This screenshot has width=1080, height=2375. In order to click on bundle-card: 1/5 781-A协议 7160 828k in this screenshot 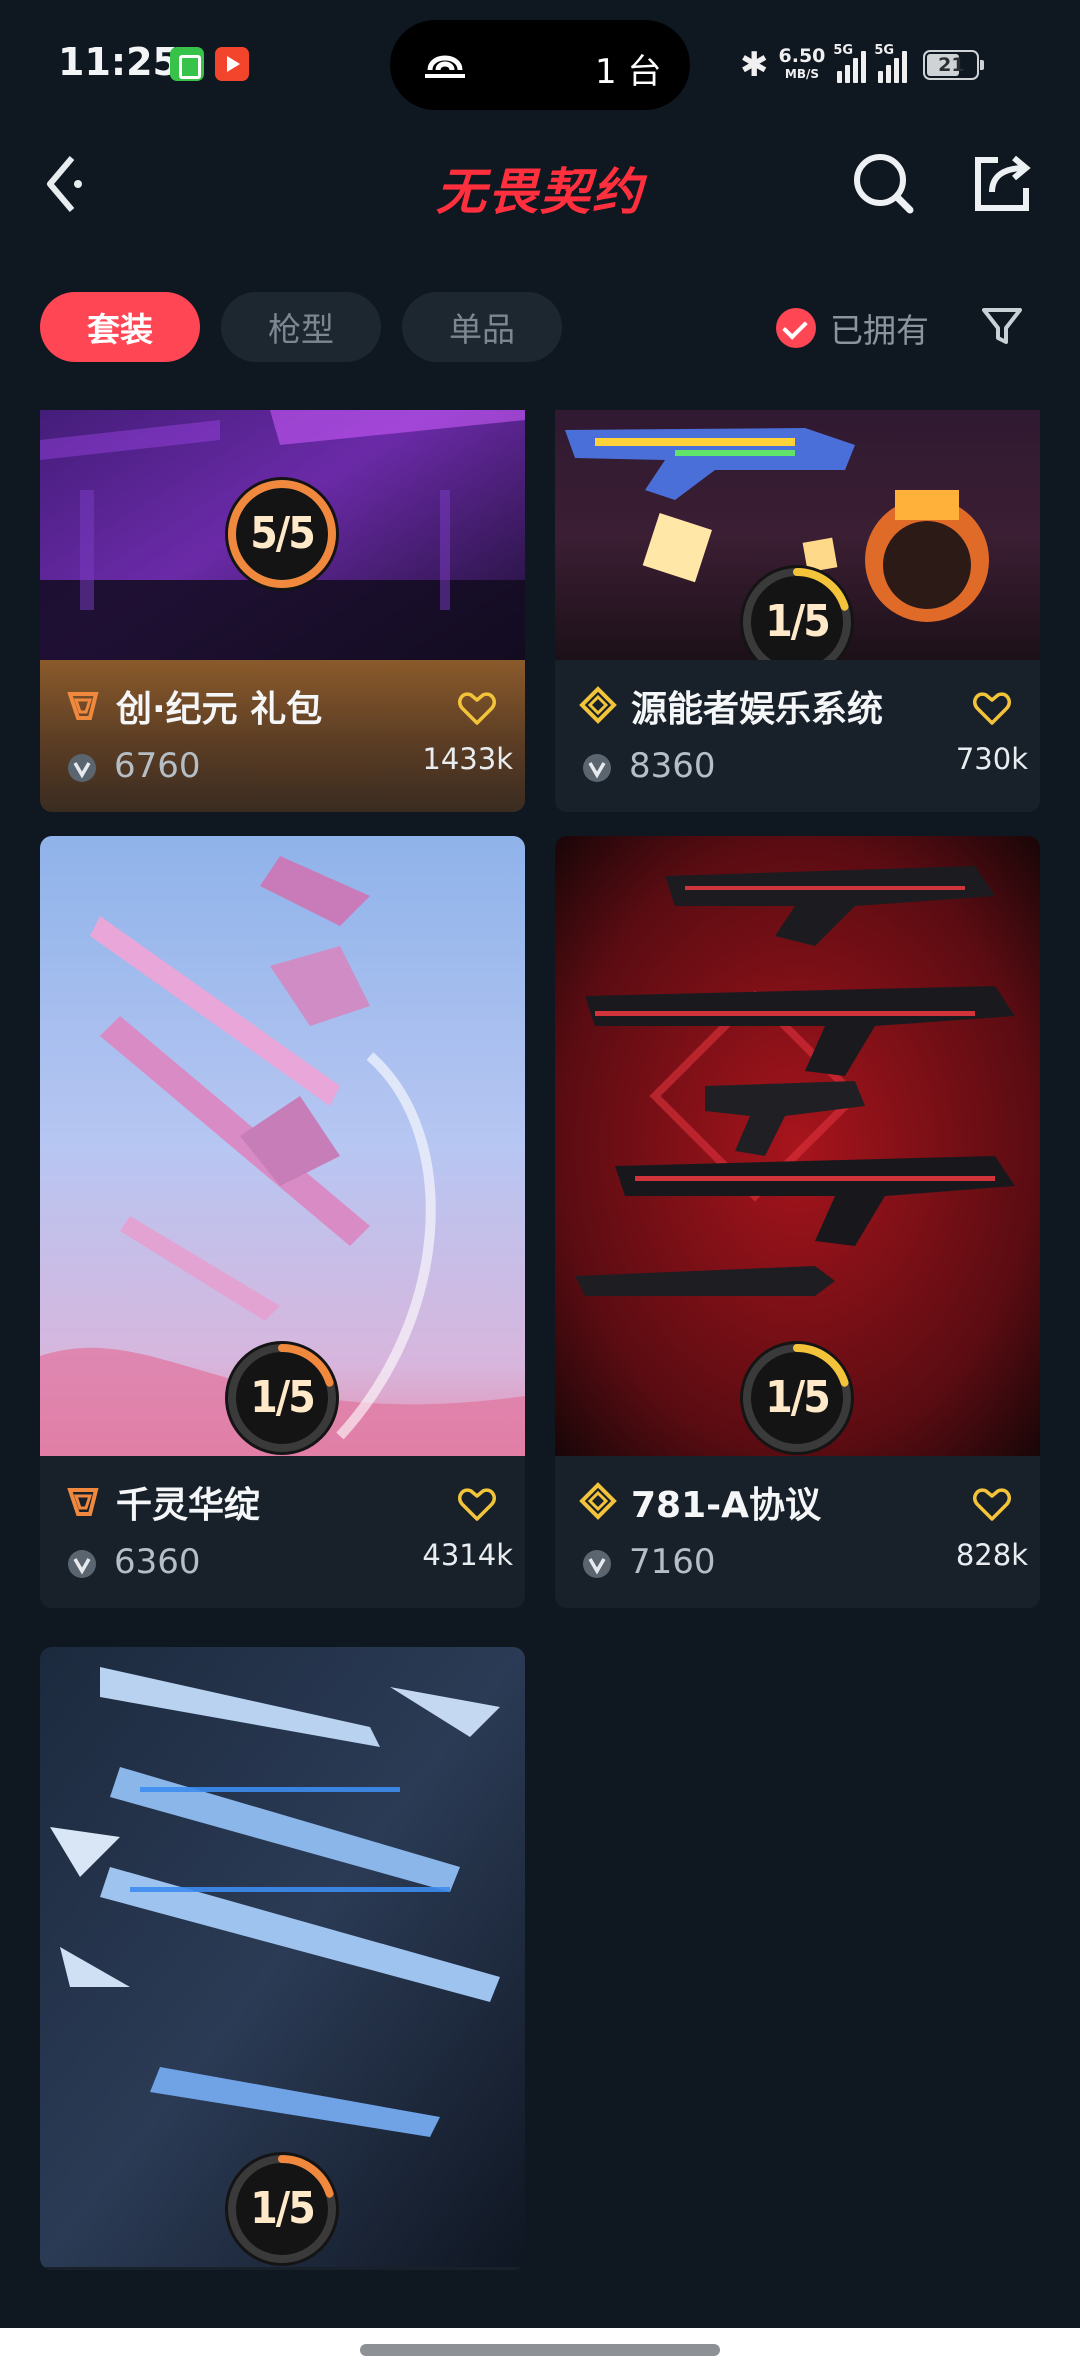, I will do `click(797, 1222)`.